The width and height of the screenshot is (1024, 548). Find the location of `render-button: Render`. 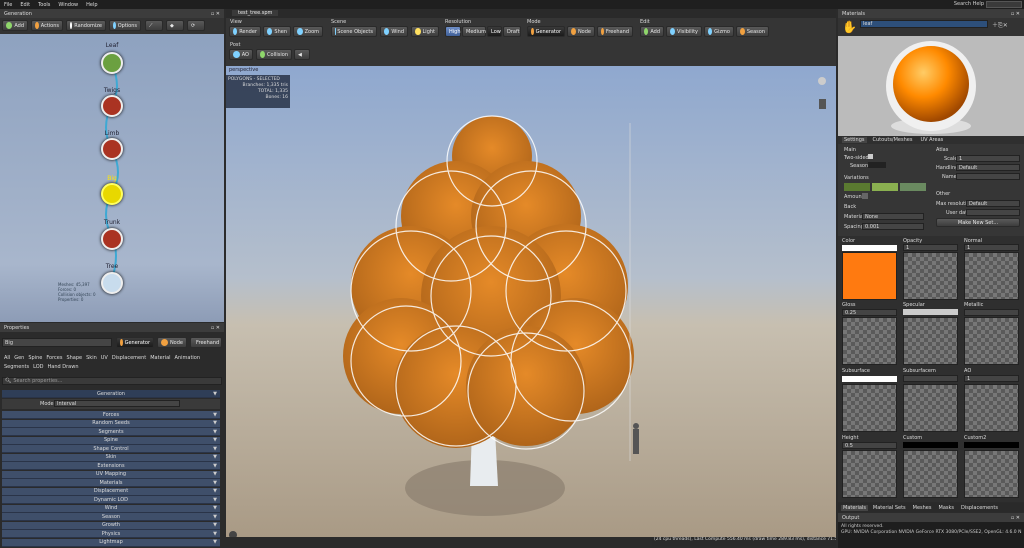

render-button: Render is located at coordinates (245, 31).